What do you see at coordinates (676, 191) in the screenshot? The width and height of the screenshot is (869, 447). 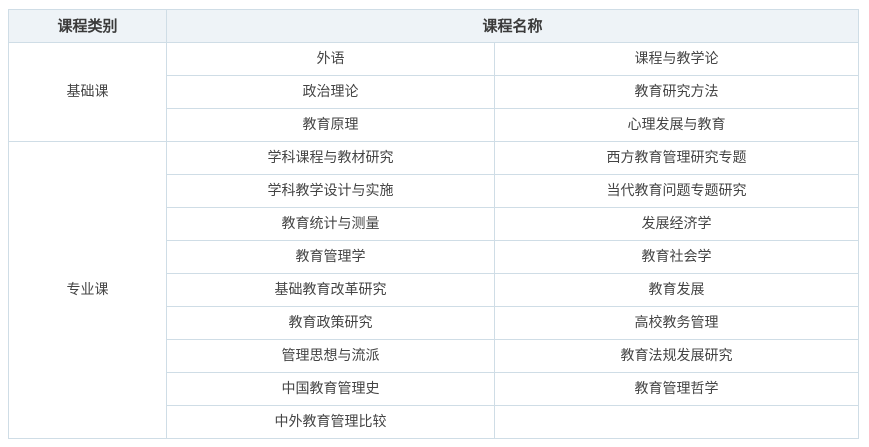 I see `course-cell: 当代教育问题专题研究` at bounding box center [676, 191].